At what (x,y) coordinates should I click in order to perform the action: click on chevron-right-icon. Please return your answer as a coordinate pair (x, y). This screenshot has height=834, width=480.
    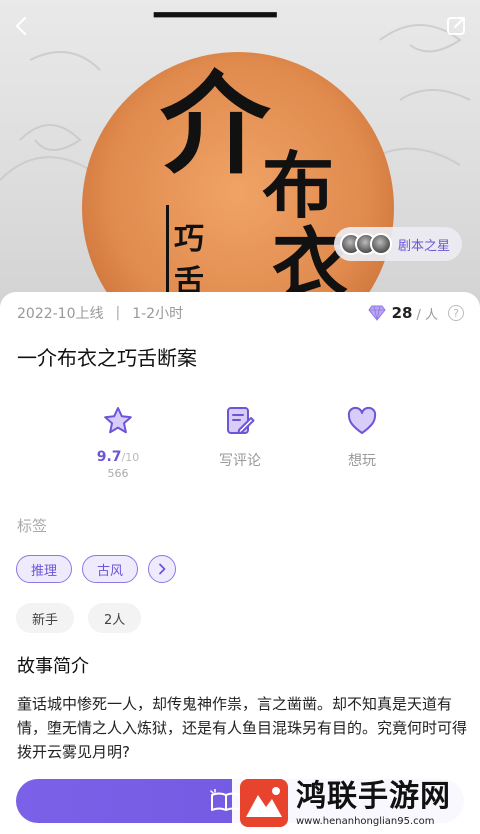
    Looking at the image, I should click on (162, 569).